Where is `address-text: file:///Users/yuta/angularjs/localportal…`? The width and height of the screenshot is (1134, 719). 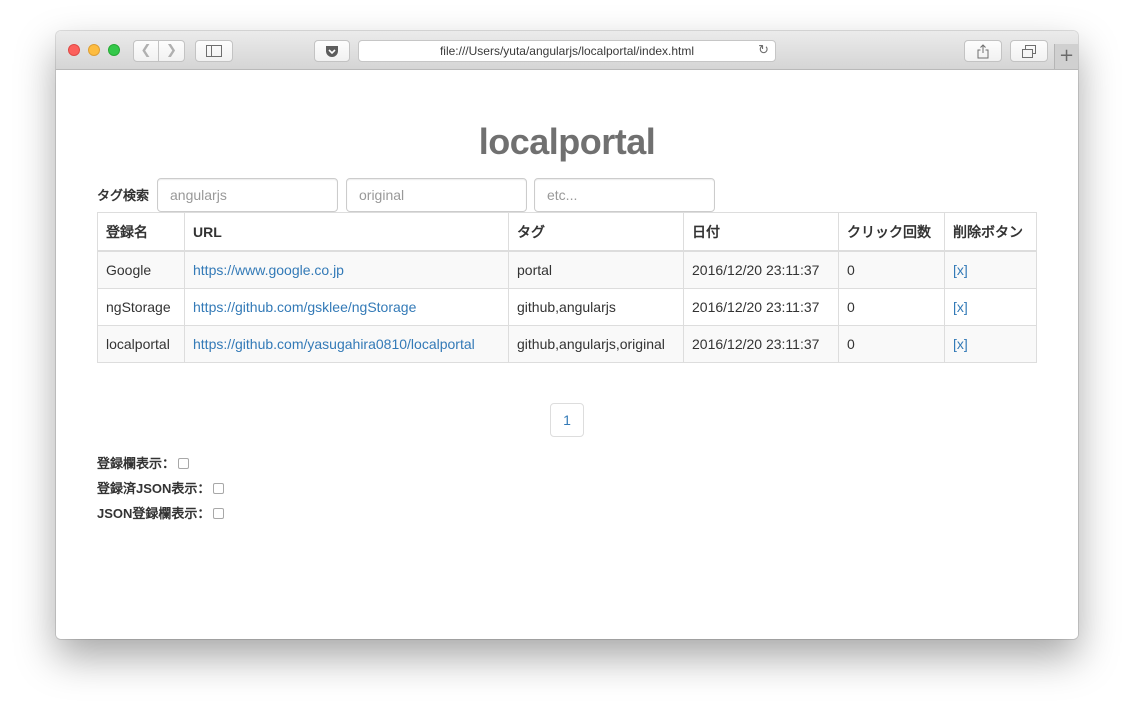
address-text: file:///Users/yuta/angularjs/localportal… is located at coordinates (567, 51).